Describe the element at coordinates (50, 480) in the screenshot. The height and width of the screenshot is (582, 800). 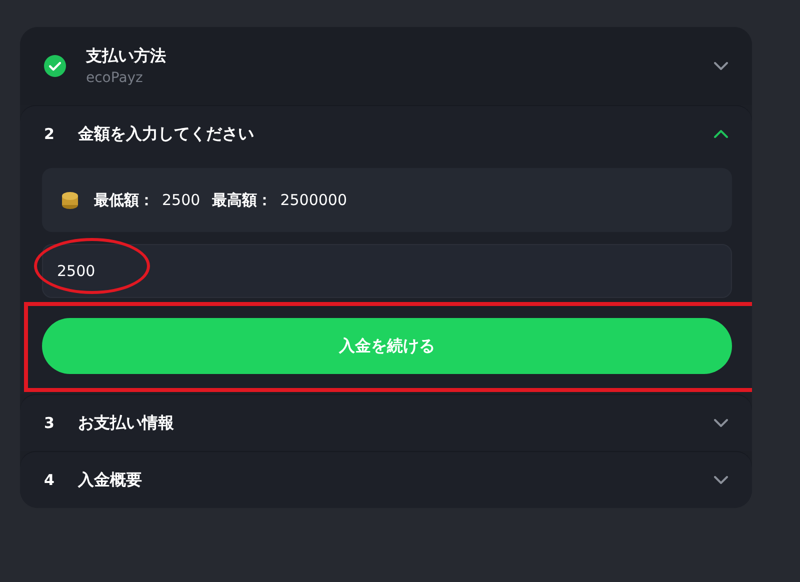
I see `step-number: 4` at that location.